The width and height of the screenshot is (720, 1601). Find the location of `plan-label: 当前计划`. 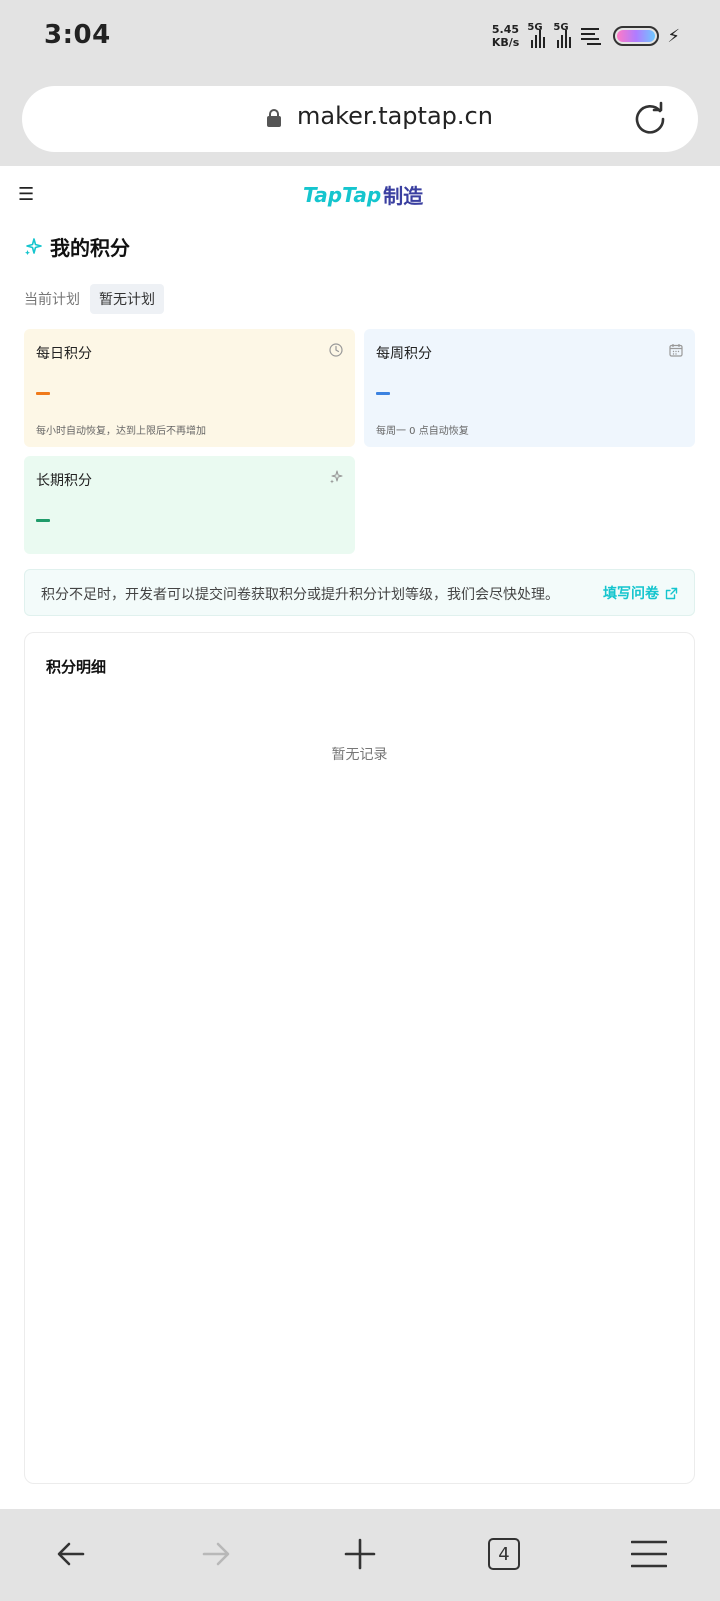

plan-label: 当前计划 is located at coordinates (52, 300).